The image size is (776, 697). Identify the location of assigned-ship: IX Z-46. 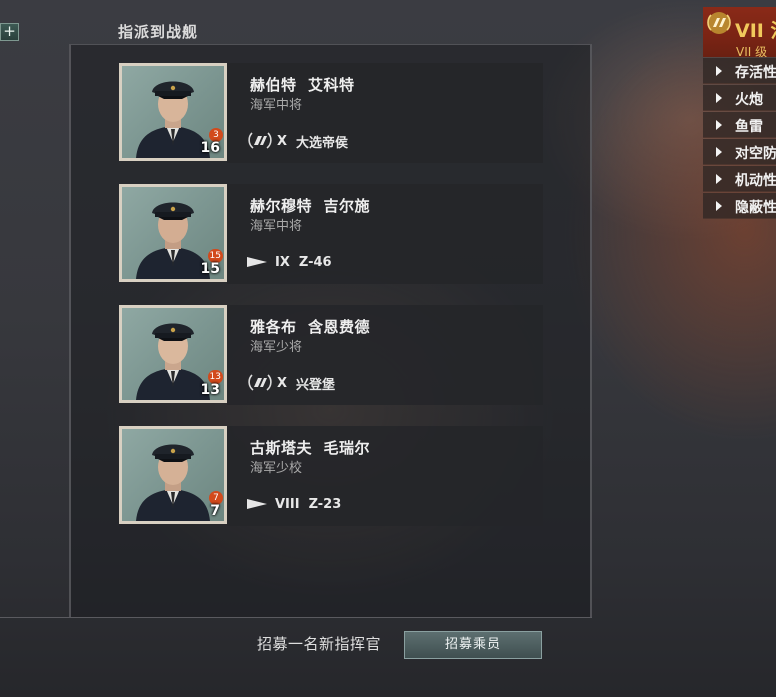
(289, 262).